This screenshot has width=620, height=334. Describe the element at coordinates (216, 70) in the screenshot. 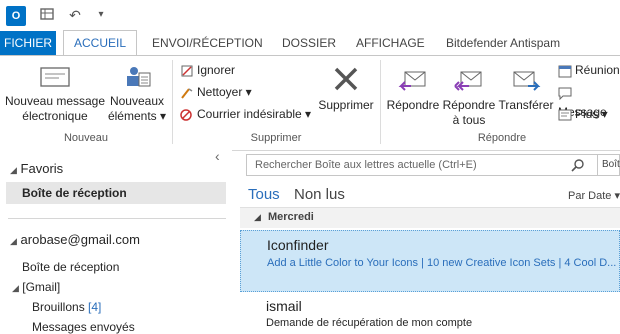

I see `ignore-label: Ignorer` at that location.